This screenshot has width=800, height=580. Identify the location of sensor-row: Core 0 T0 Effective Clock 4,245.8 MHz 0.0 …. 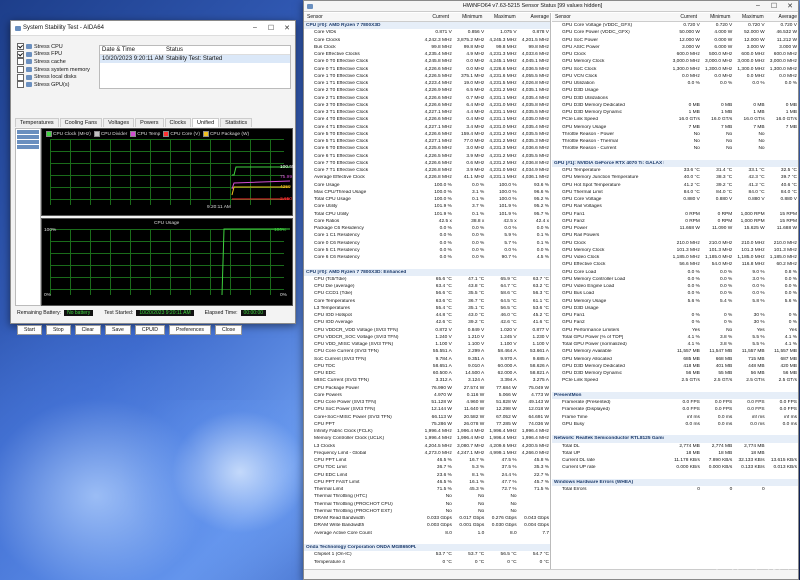
(427, 61).